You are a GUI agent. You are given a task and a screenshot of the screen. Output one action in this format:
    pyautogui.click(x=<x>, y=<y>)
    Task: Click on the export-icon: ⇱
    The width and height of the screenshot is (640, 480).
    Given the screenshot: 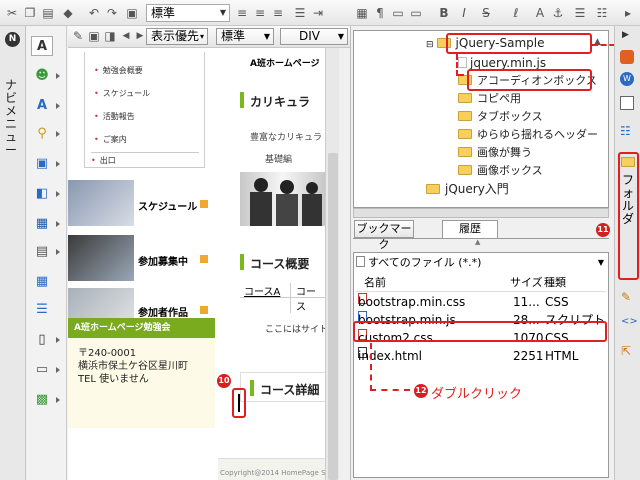 What is the action you would take?
    pyautogui.click(x=628, y=351)
    